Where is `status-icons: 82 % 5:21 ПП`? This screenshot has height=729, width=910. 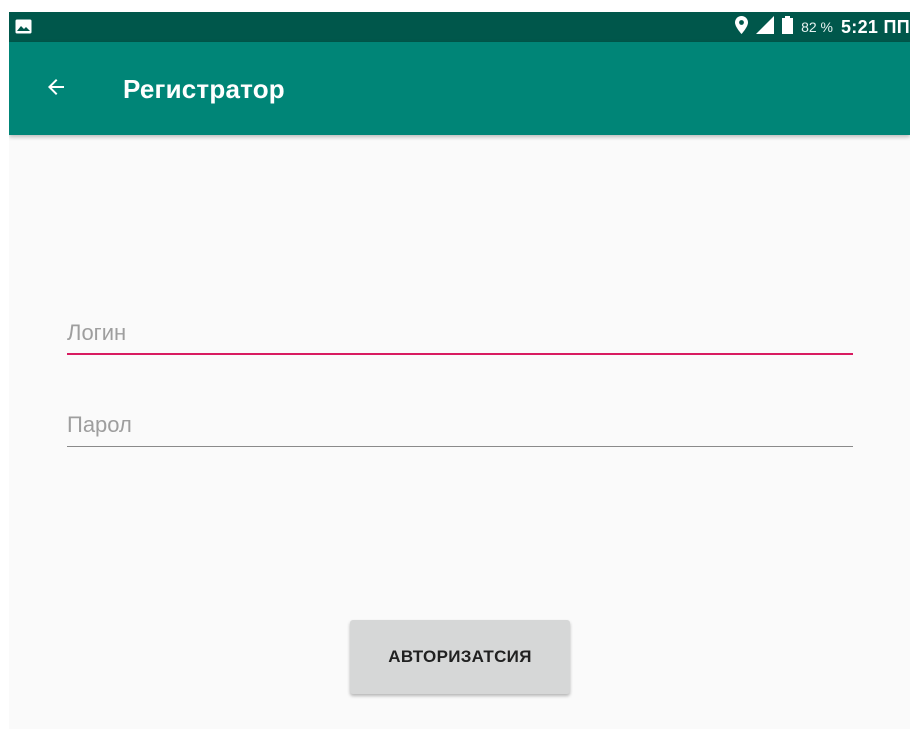 status-icons: 82 % 5:21 ПП is located at coordinates (822, 27).